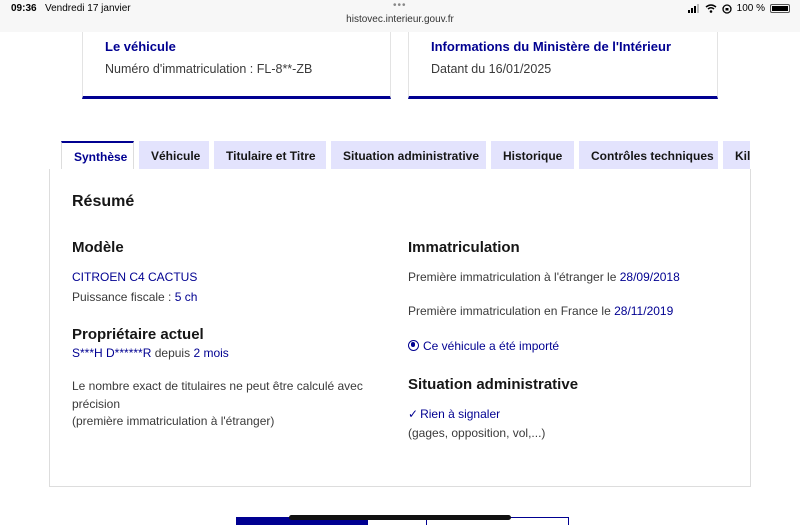 This screenshot has height=525, width=800. I want to click on admin-status: ✓ Rien à signaler, so click(454, 414).